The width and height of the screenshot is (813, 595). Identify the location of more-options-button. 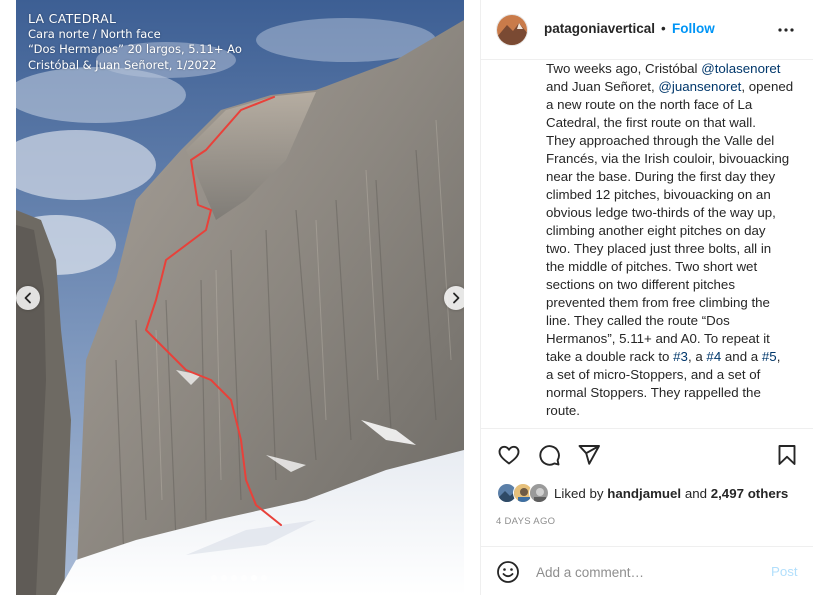
(786, 30).